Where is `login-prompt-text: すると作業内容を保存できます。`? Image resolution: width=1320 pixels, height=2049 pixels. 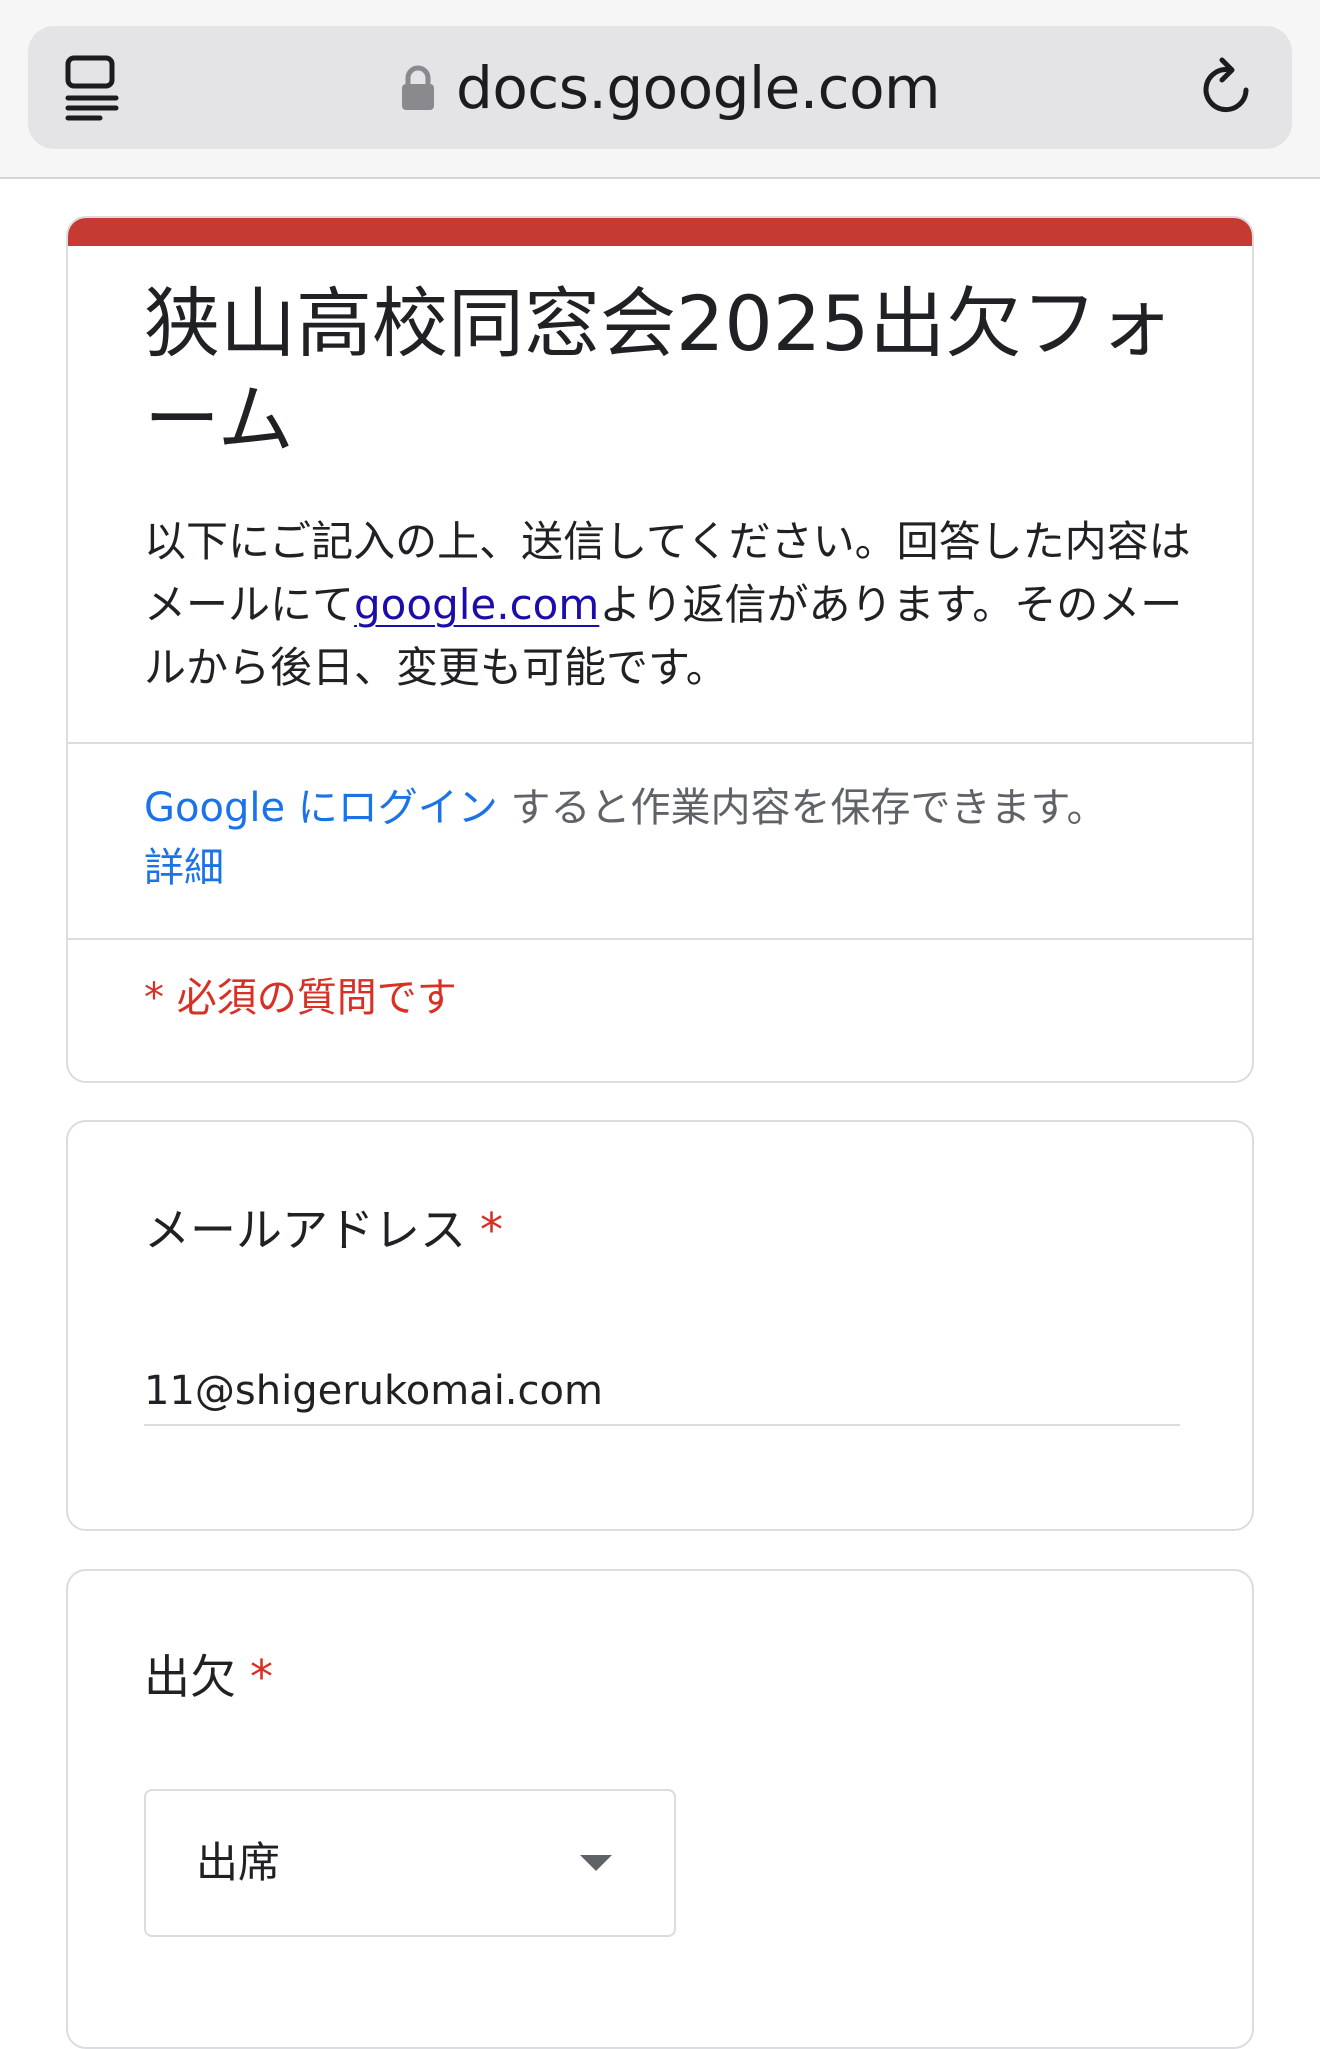
login-prompt-text: すると作業内容を保存できます。 is located at coordinates (808, 808).